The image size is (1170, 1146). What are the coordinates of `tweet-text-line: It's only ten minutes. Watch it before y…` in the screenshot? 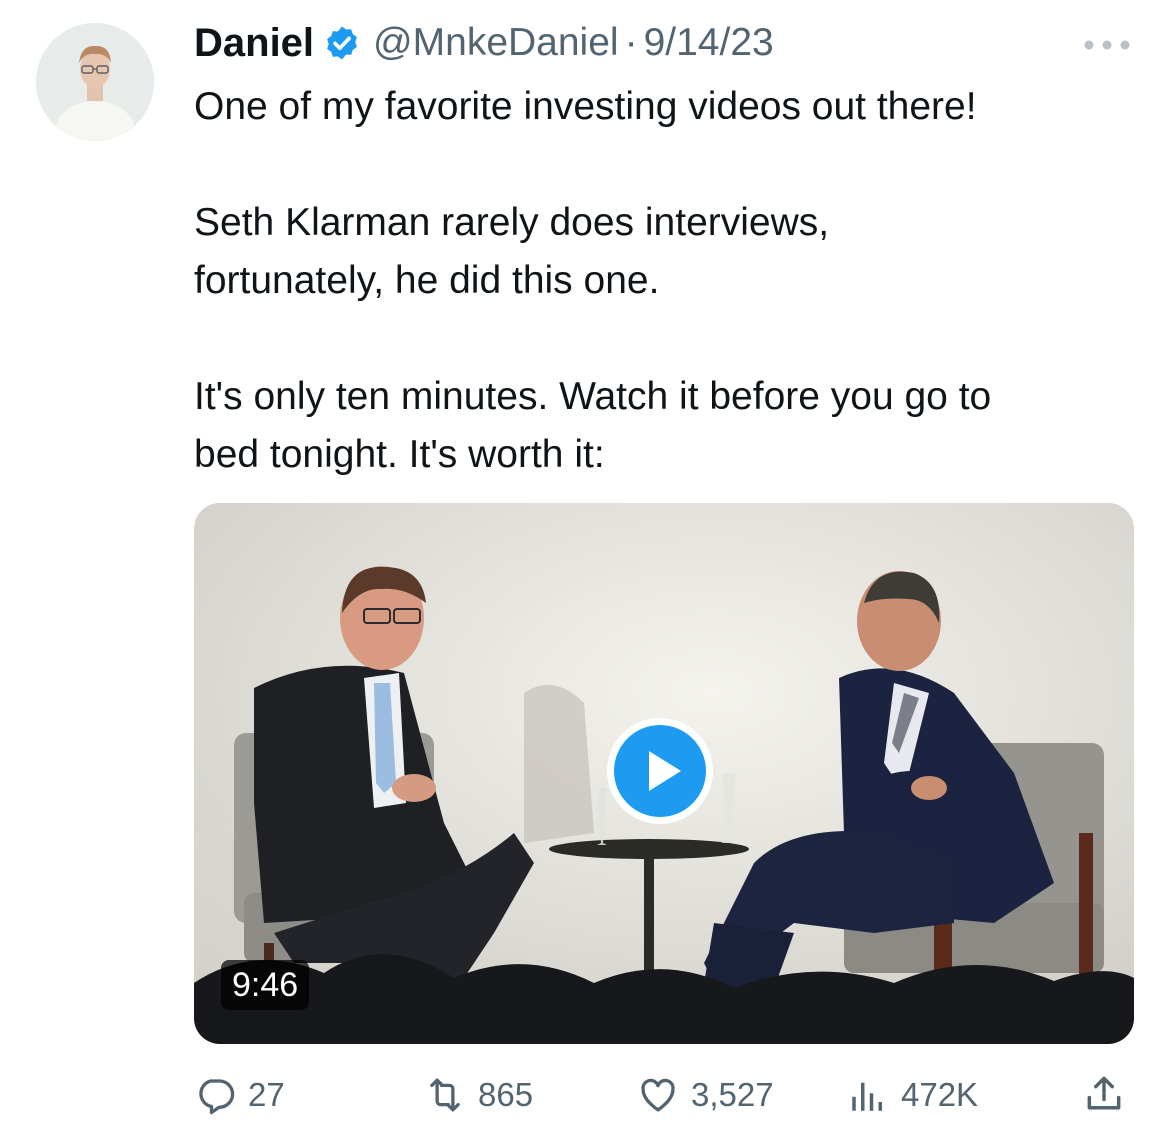 It's located at (593, 396).